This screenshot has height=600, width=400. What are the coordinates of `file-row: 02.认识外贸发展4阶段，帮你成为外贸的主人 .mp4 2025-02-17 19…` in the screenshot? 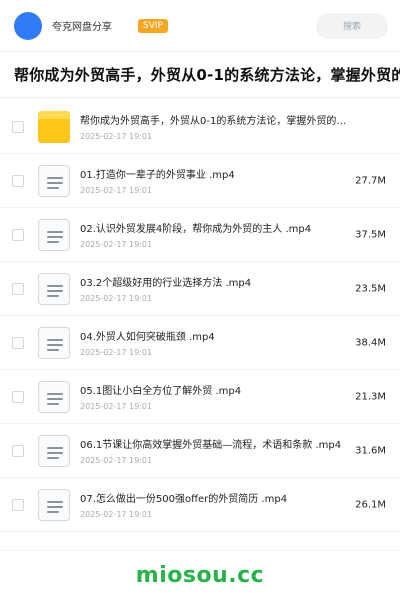 It's located at (200, 235).